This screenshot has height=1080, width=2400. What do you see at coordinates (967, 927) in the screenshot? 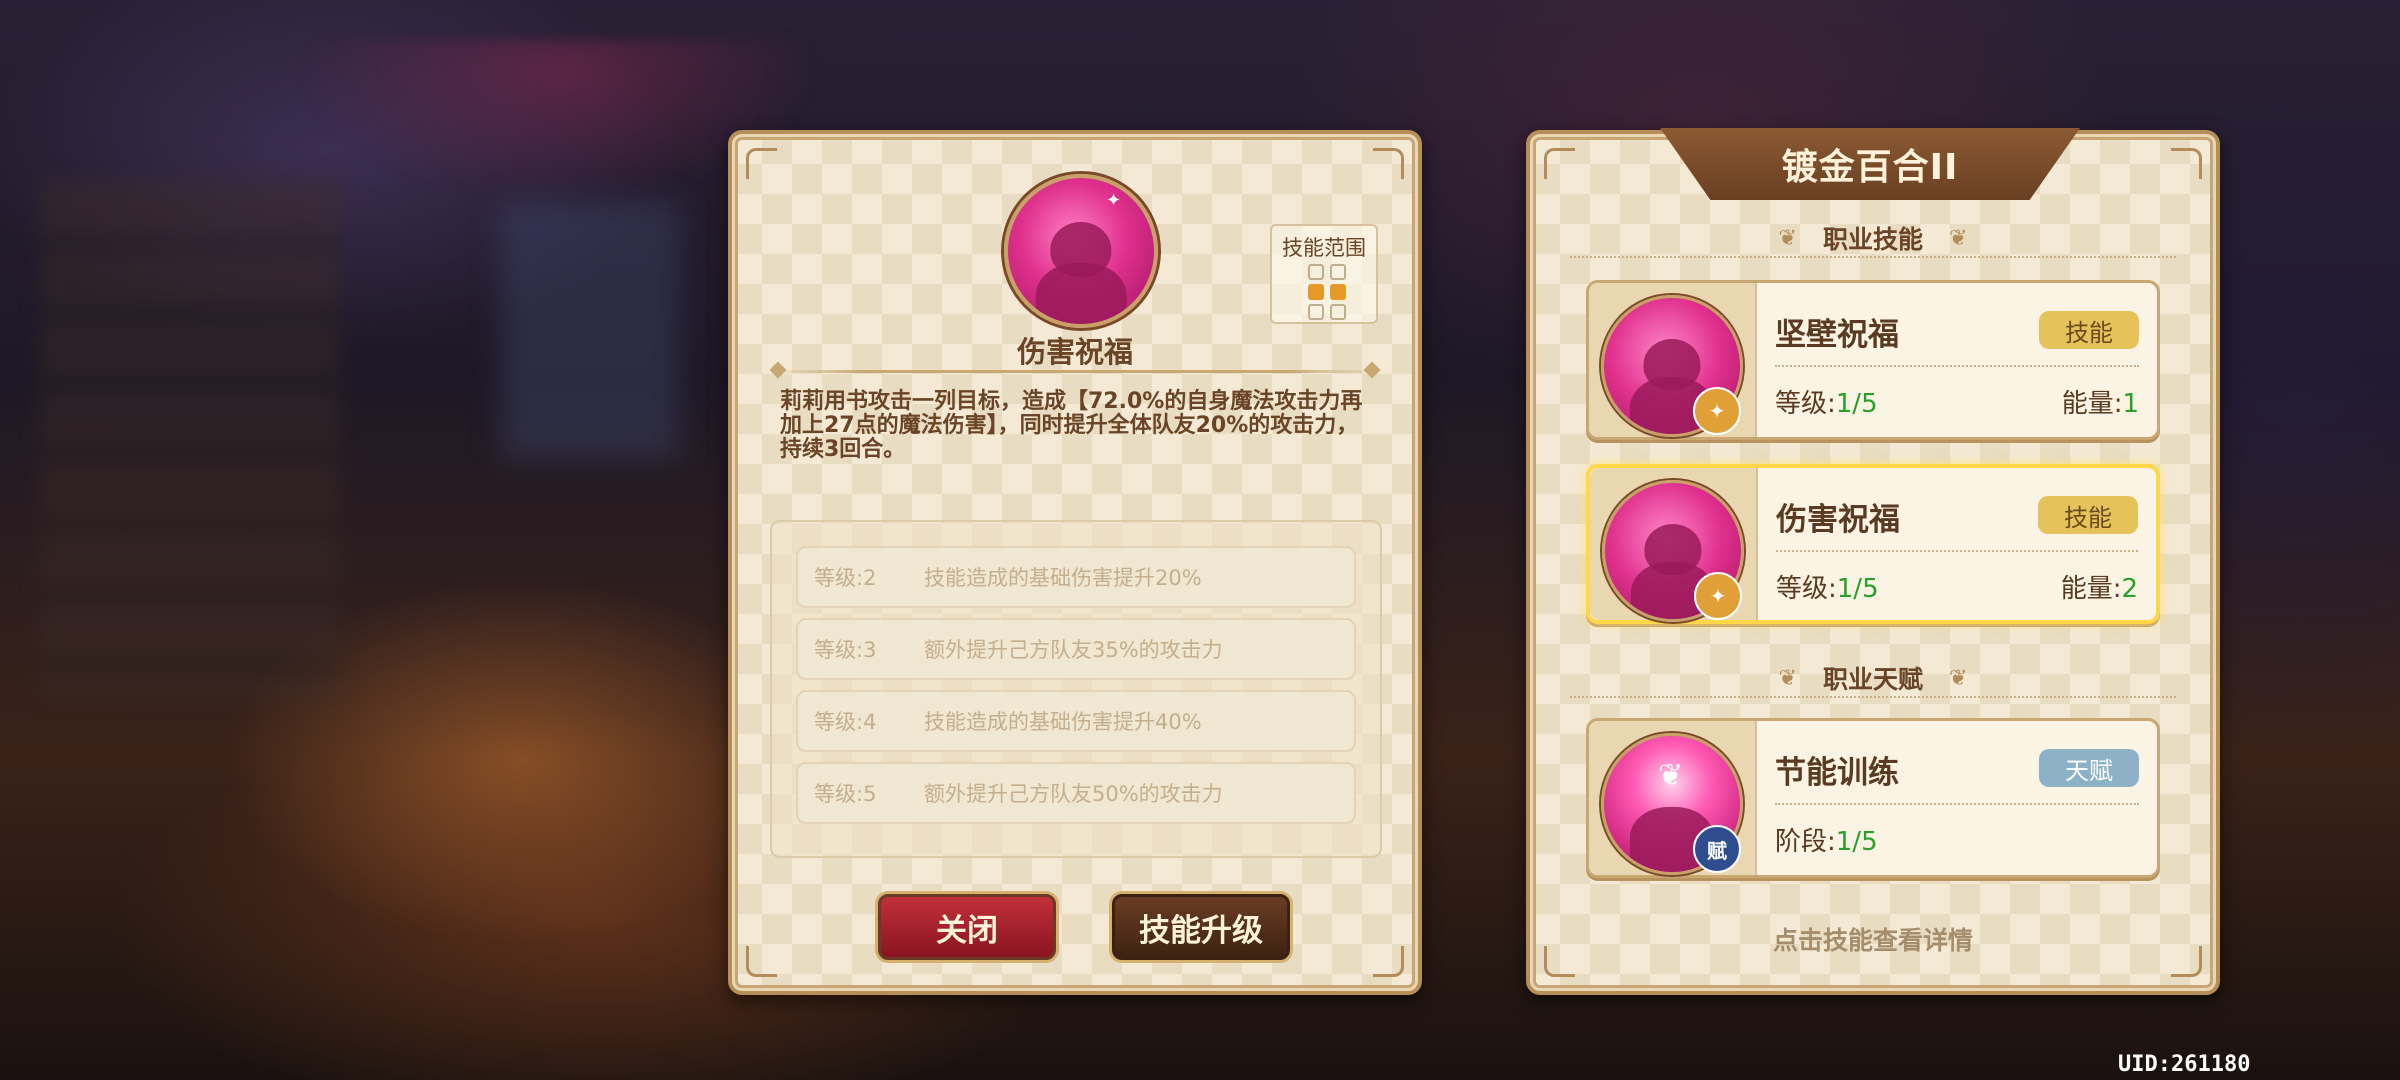
I see `close-button: 关闭` at bounding box center [967, 927].